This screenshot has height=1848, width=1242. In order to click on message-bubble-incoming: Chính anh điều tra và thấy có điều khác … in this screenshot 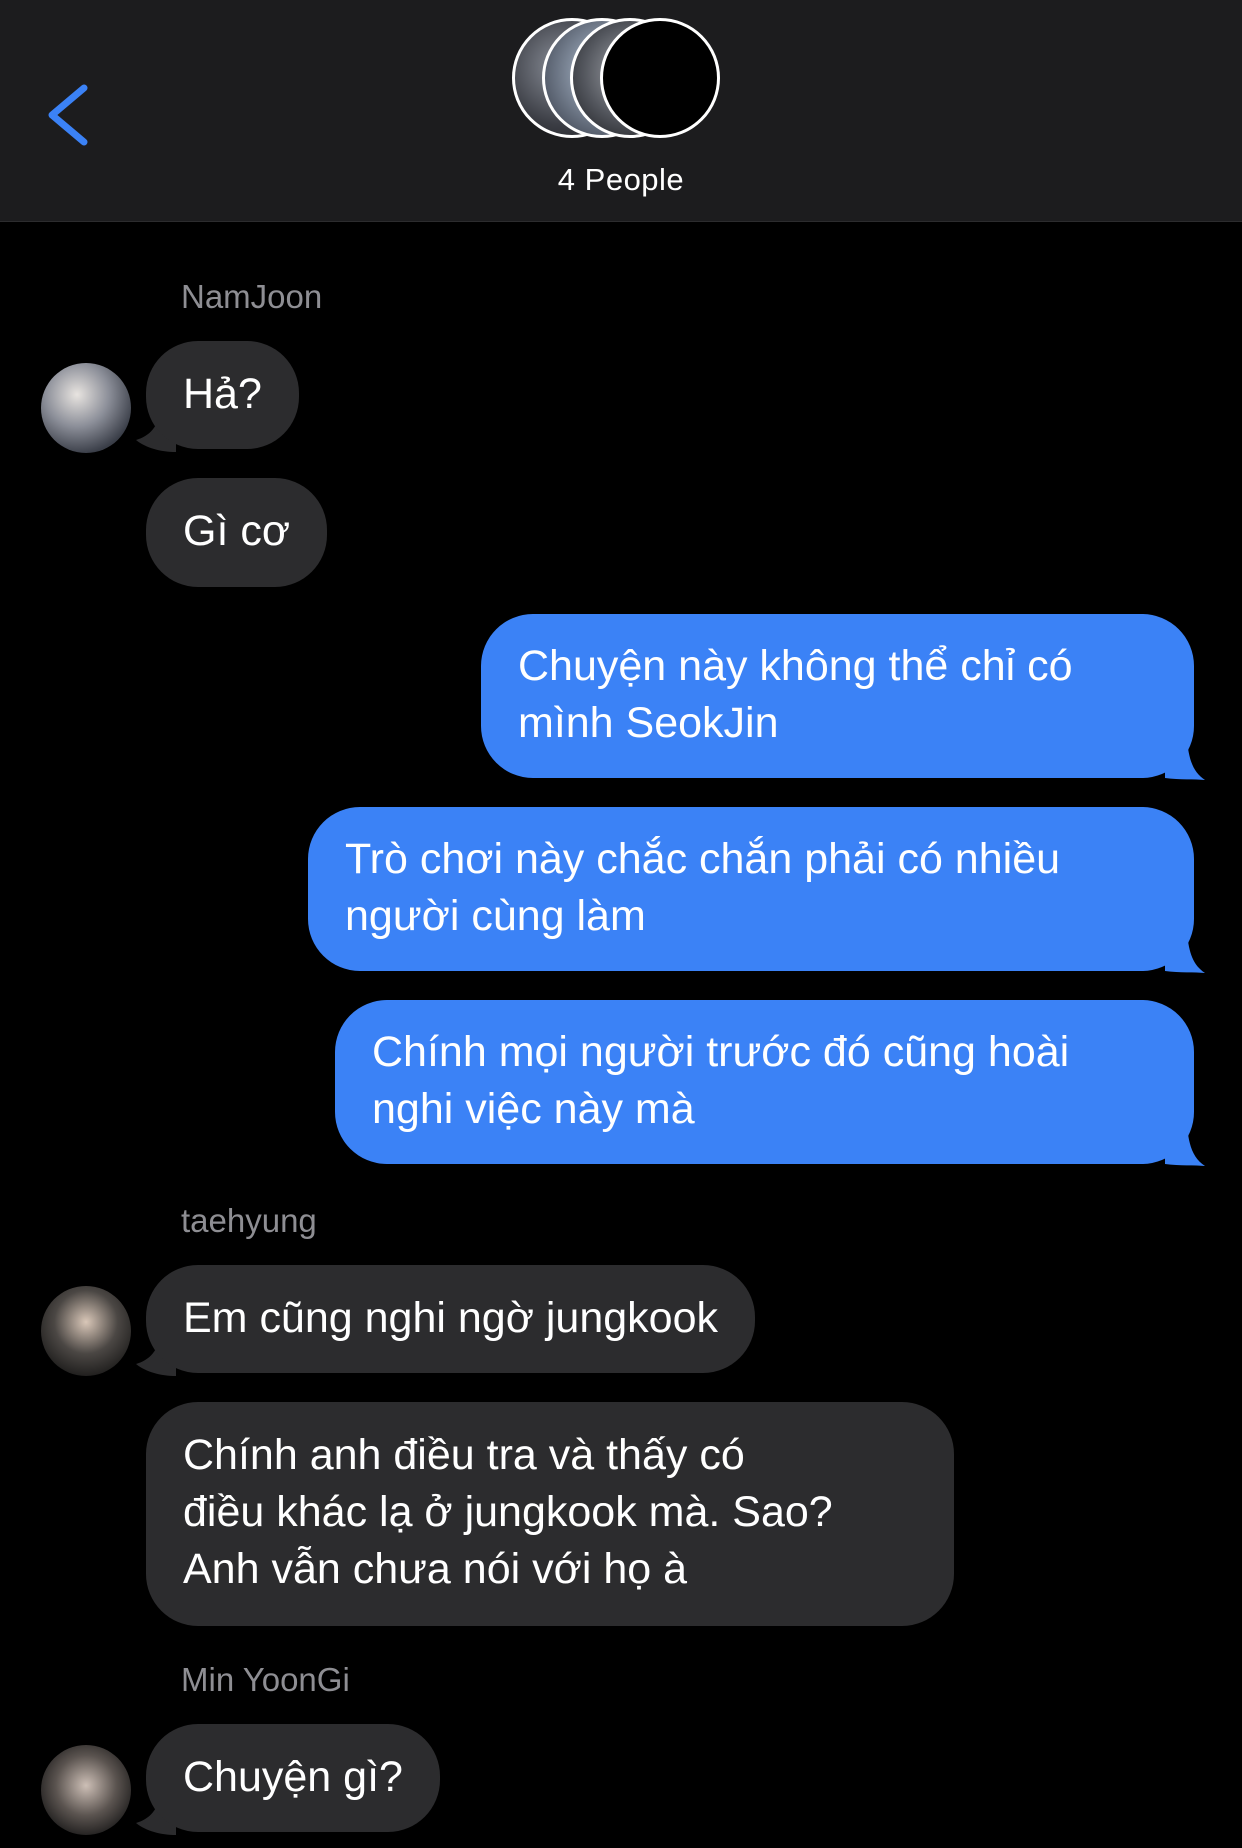, I will do `click(550, 1514)`.